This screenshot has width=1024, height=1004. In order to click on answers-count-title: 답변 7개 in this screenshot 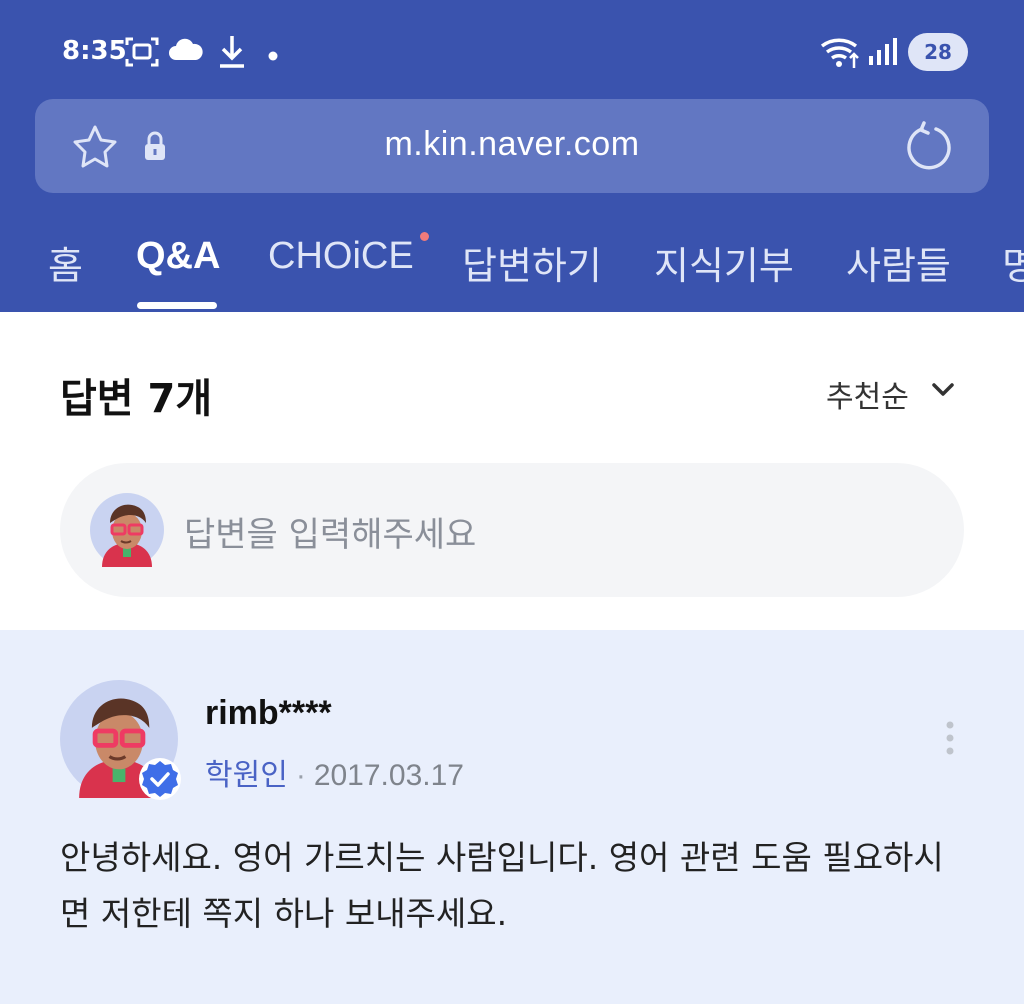, I will do `click(136, 399)`.